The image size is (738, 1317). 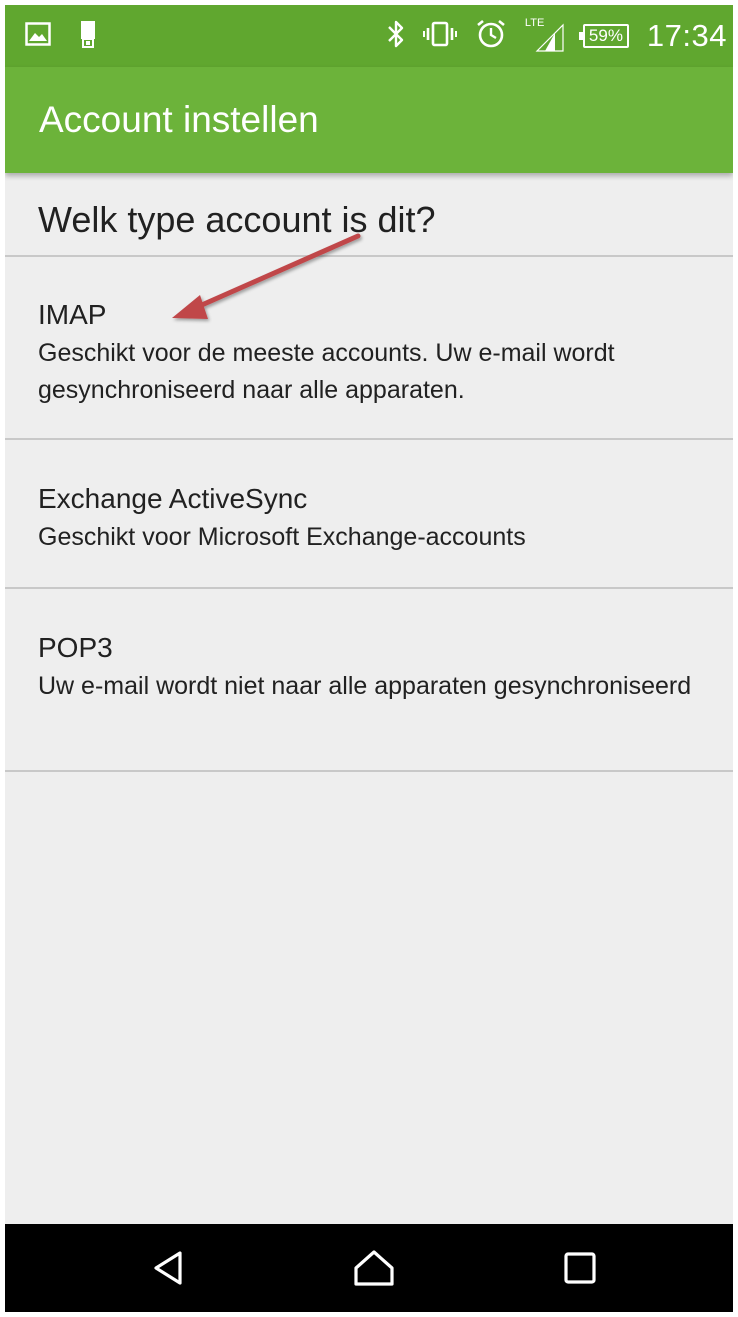 I want to click on navigation-bar, so click(x=369, y=1268).